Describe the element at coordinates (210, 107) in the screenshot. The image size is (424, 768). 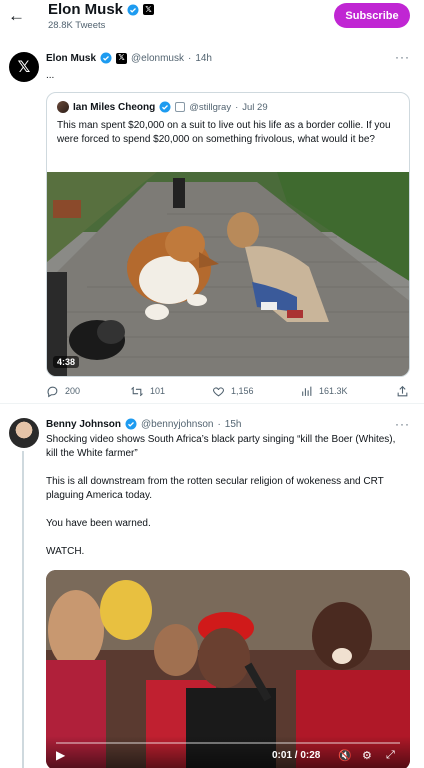
I see `quote-handle: @stillgray` at that location.